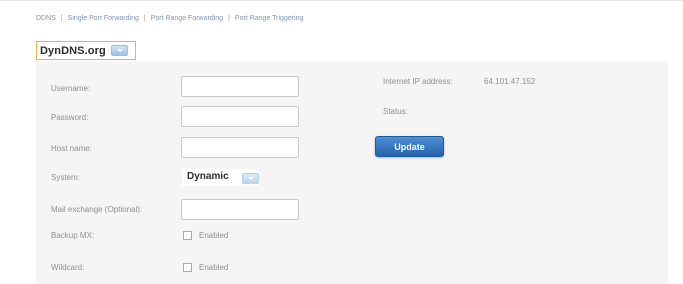 This screenshot has width=683, height=284. Describe the element at coordinates (240, 116) in the screenshot. I see `password-input` at that location.